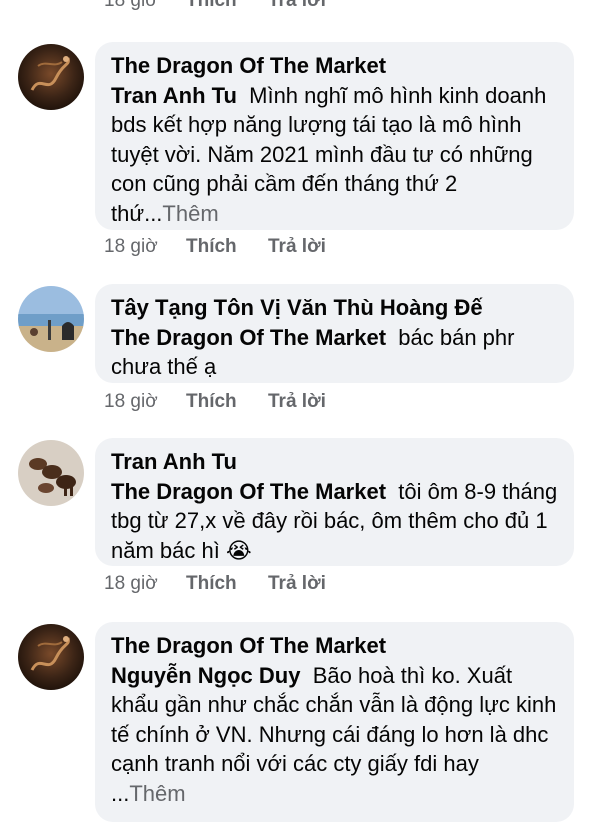 The width and height of the screenshot is (600, 822). Describe the element at coordinates (174, 95) in the screenshot. I see `comment-mention: Tran Anh Tu` at that location.